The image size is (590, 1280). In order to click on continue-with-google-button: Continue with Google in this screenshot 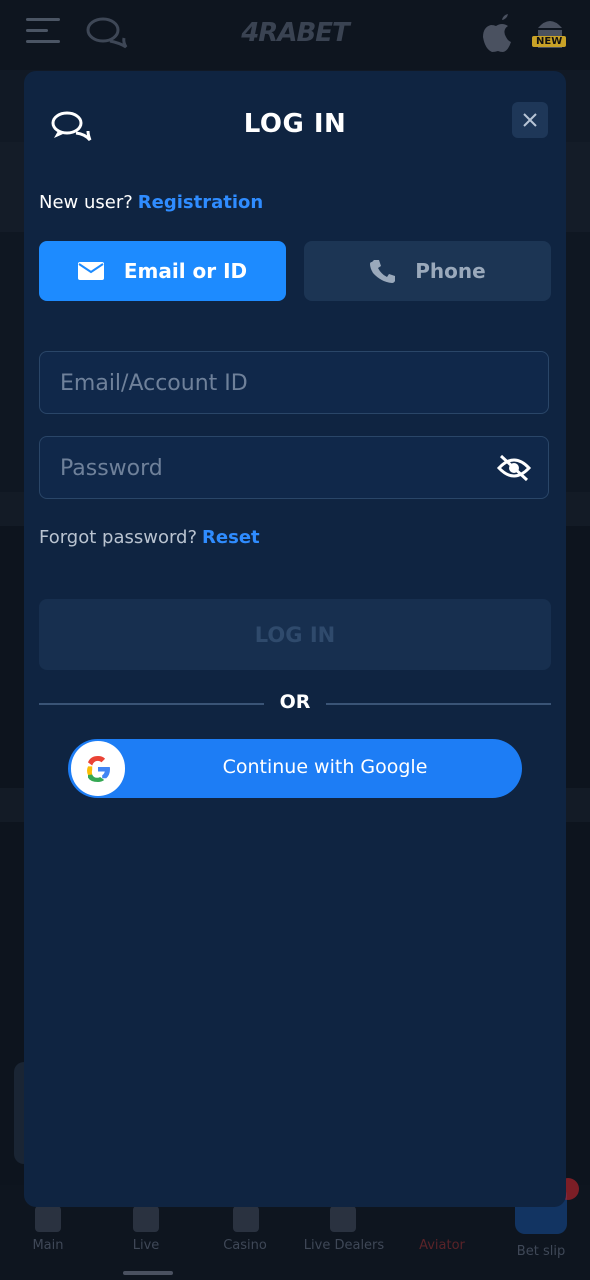, I will do `click(295, 768)`.